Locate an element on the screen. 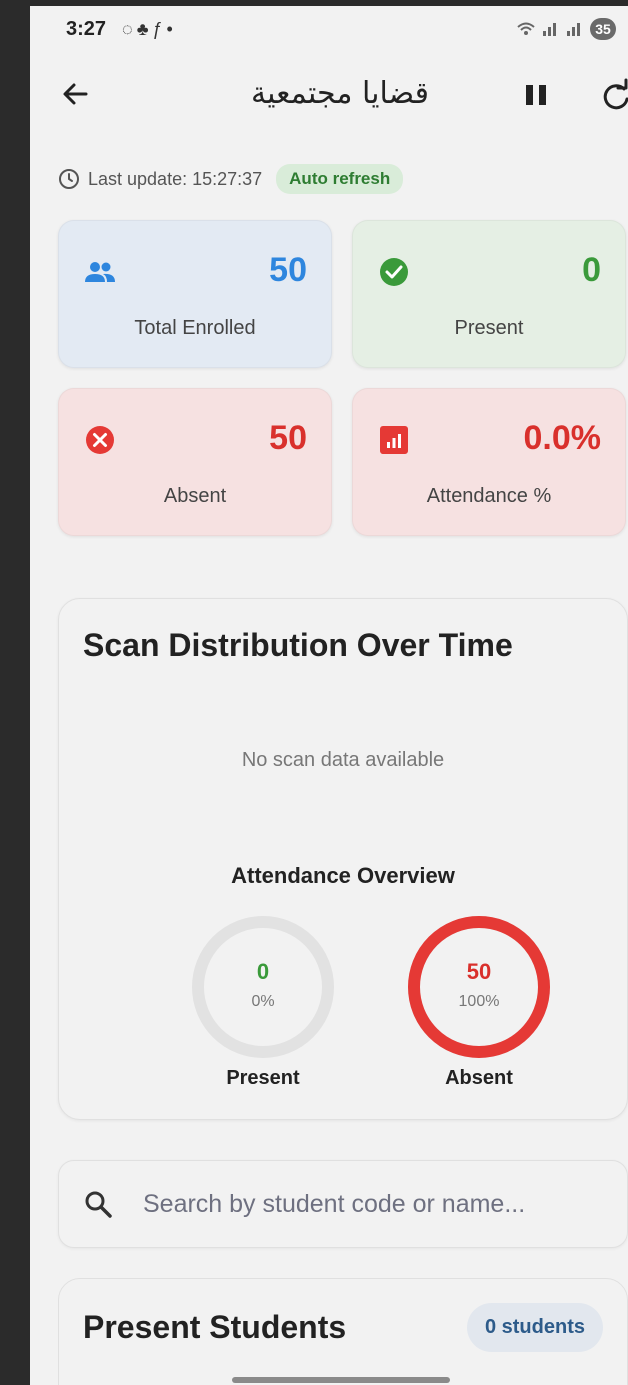 This screenshot has height=1385, width=628. absent-ring-percent: 100% is located at coordinates (479, 1001).